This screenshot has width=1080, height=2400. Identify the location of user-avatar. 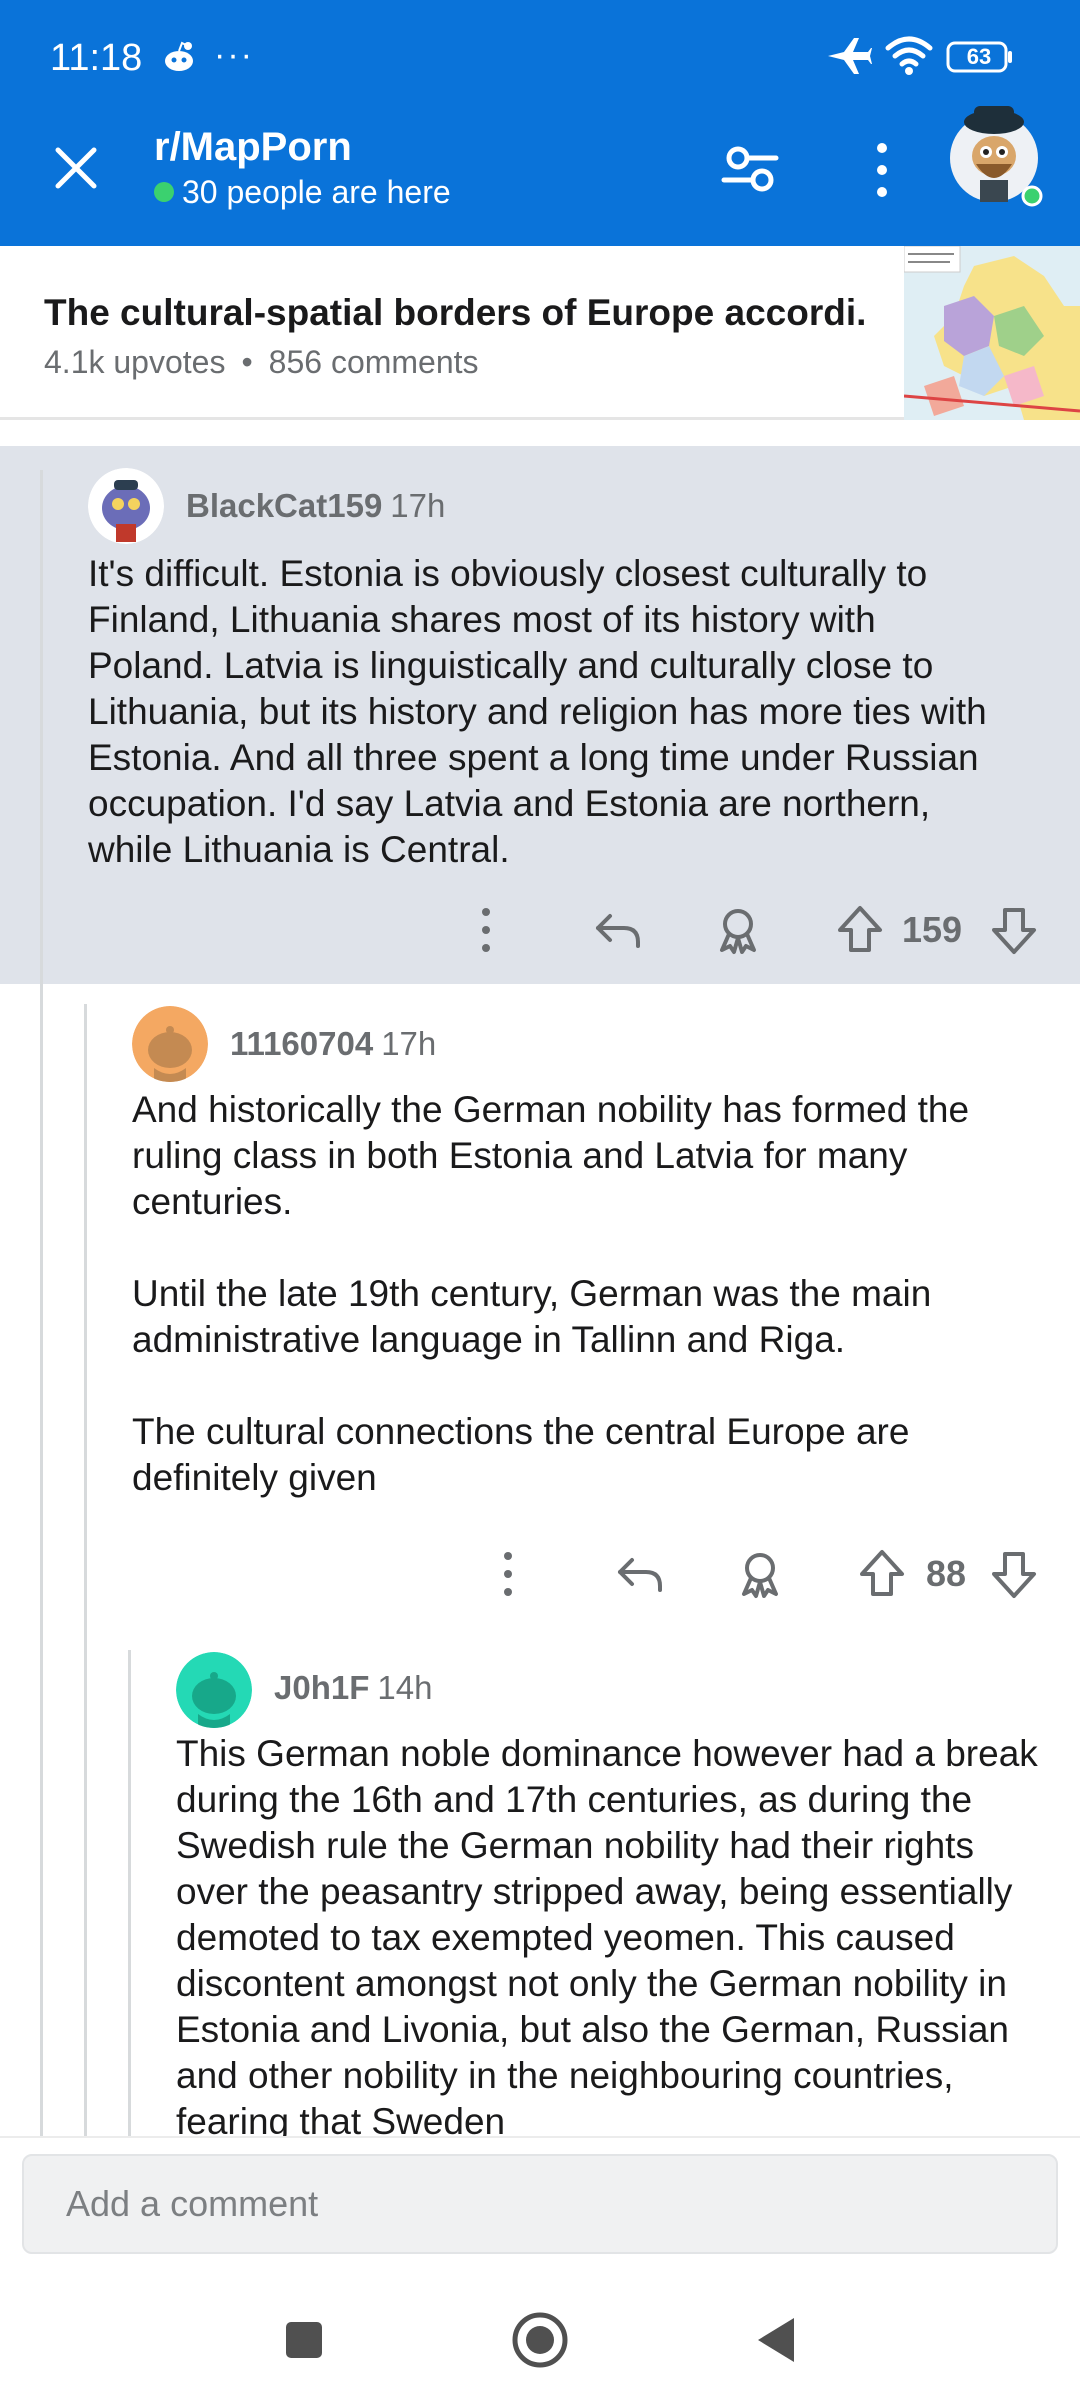
(994, 151).